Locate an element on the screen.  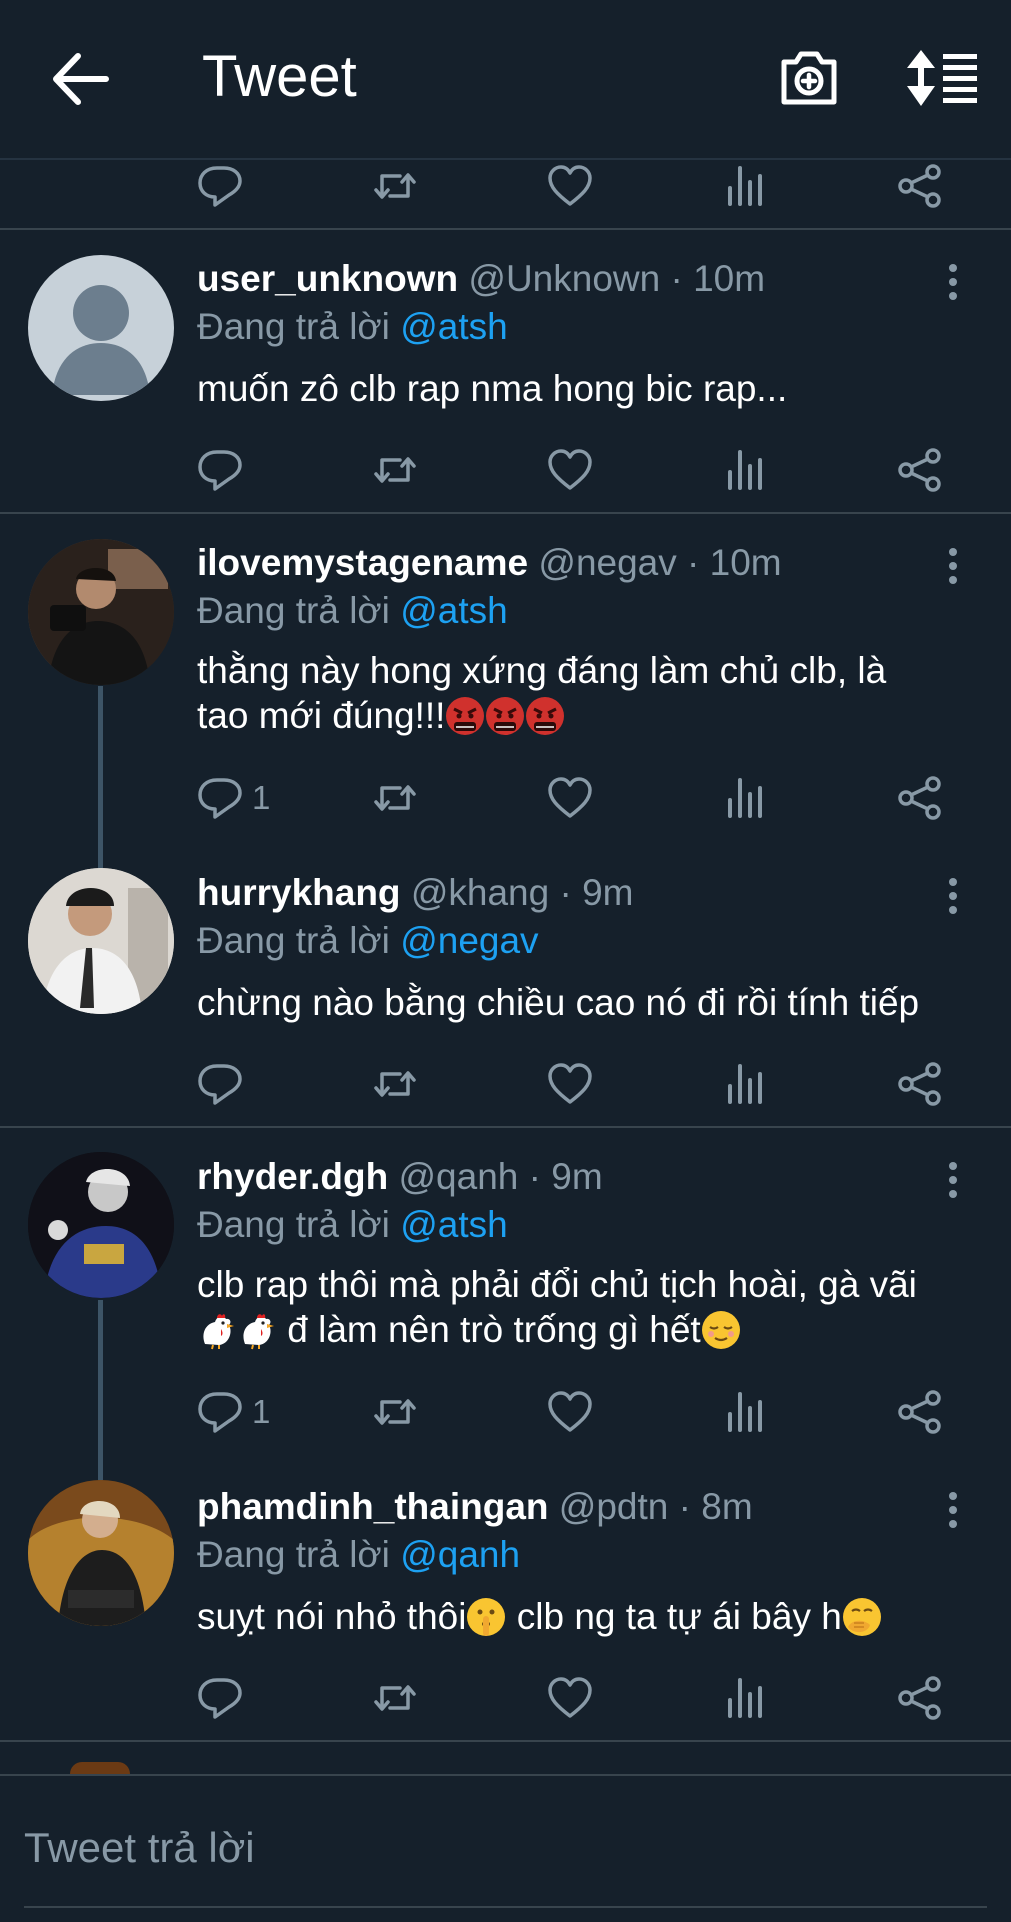
face-hand-over-mouth-emoji-icon is located at coordinates (862, 1617).